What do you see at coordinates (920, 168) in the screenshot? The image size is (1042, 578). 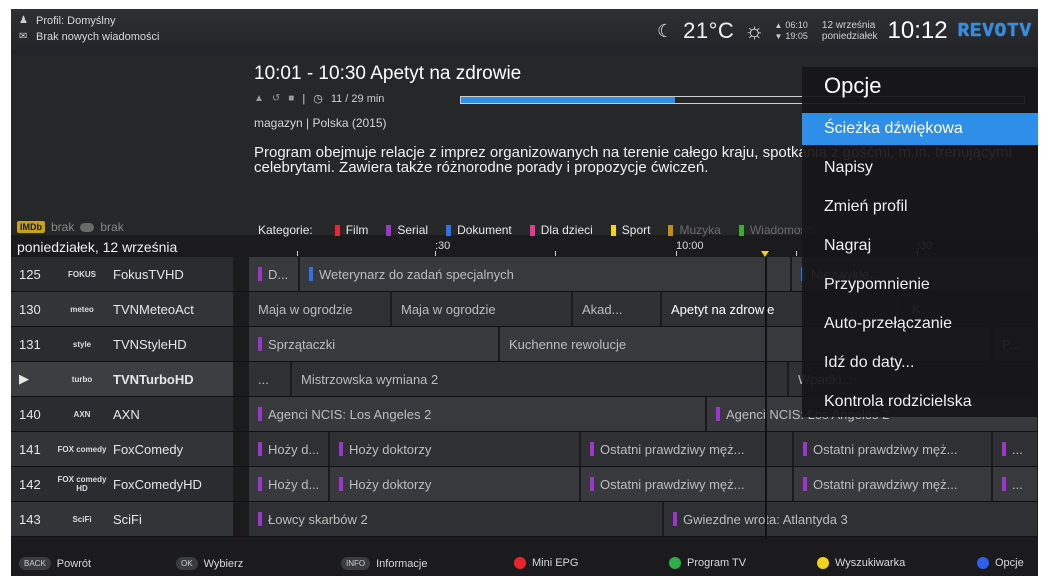 I see `menu-item: Napisy` at bounding box center [920, 168].